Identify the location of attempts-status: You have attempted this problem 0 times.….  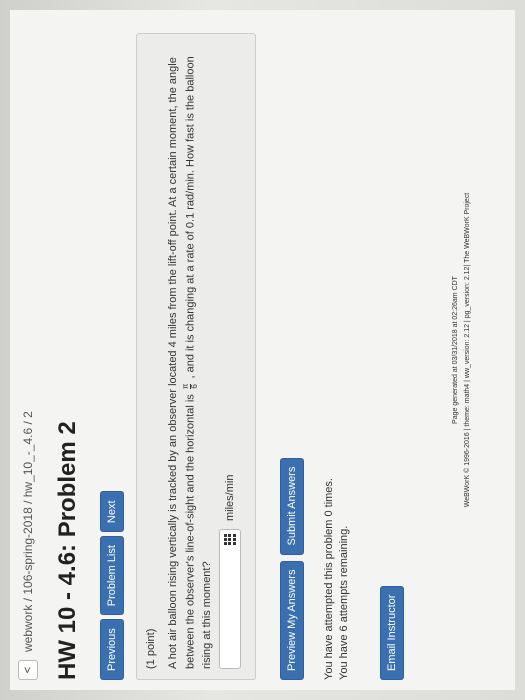
(337, 579).